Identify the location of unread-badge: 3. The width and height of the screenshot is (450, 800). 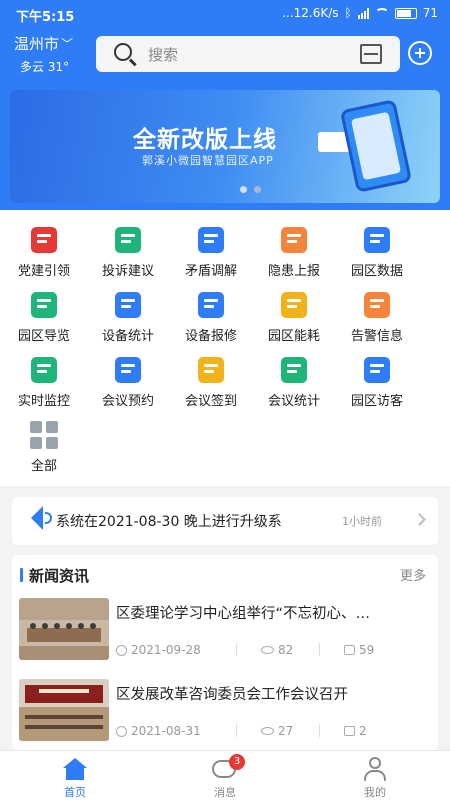
(237, 762).